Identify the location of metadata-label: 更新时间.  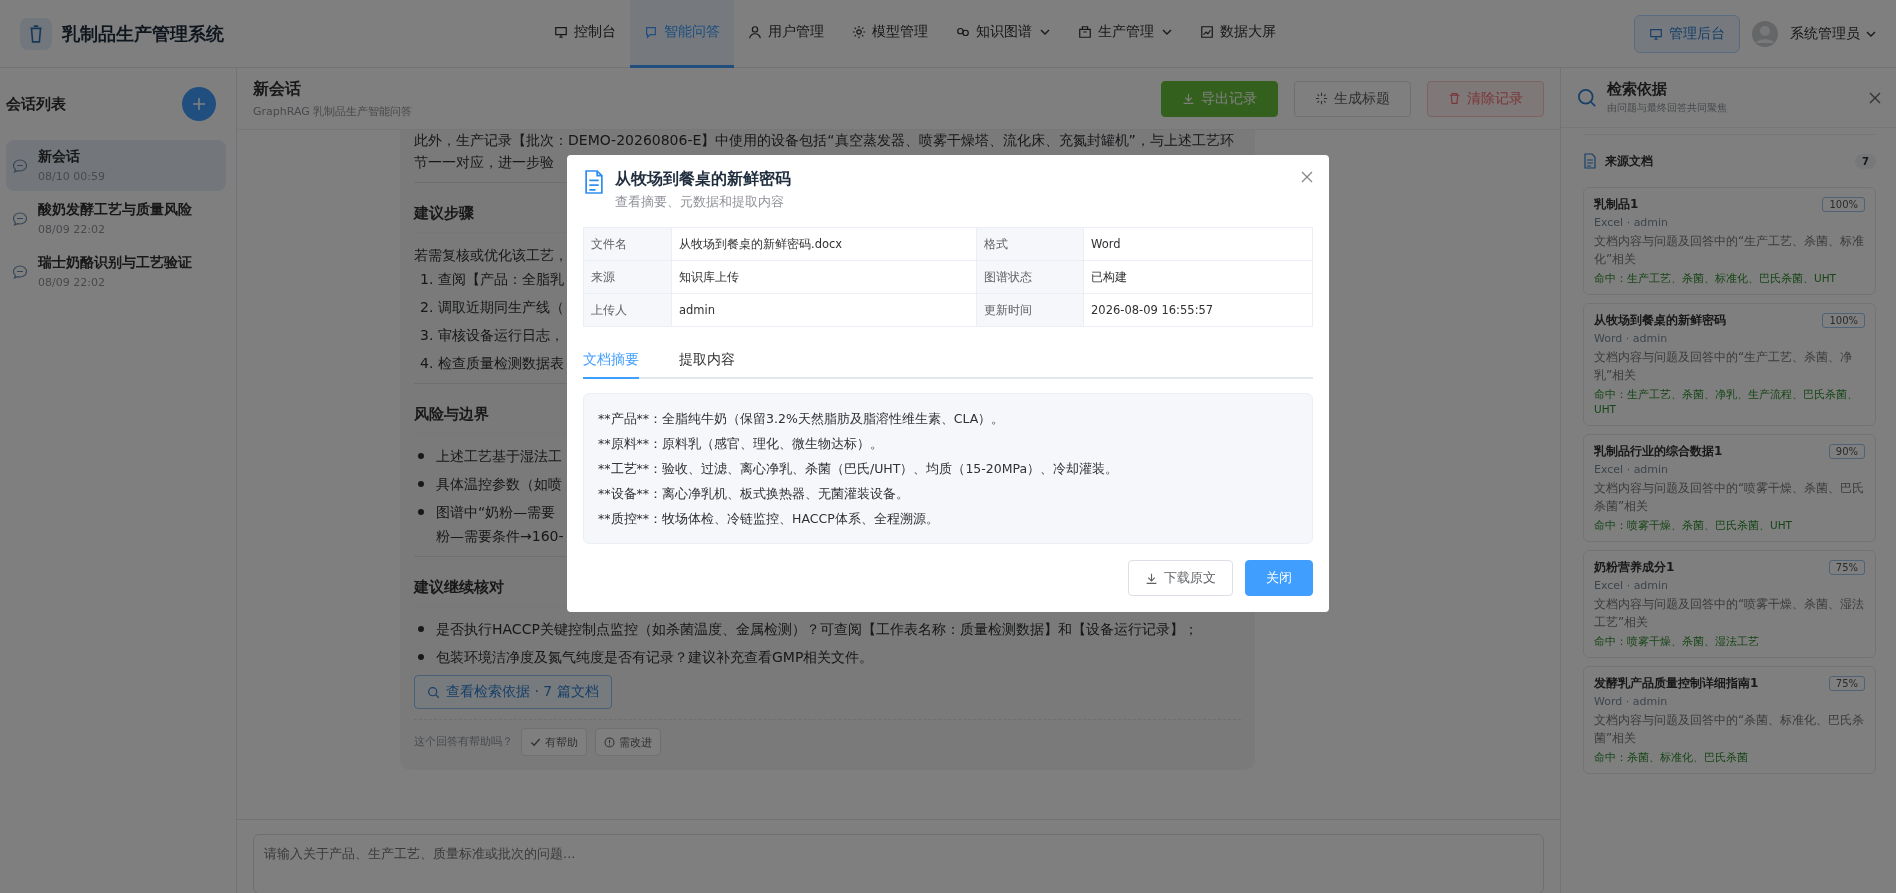
(1030, 310).